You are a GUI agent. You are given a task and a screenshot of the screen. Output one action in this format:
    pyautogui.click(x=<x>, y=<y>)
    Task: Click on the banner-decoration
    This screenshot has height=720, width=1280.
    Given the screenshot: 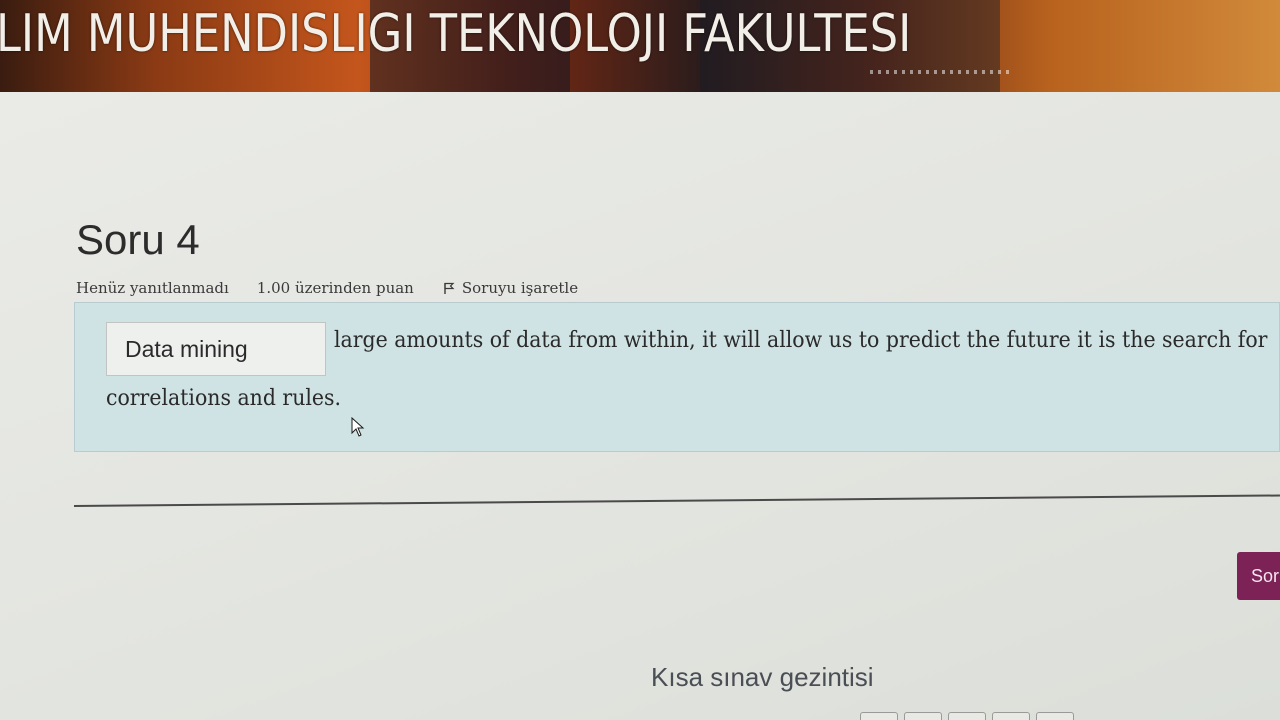 What is the action you would take?
    pyautogui.click(x=940, y=72)
    